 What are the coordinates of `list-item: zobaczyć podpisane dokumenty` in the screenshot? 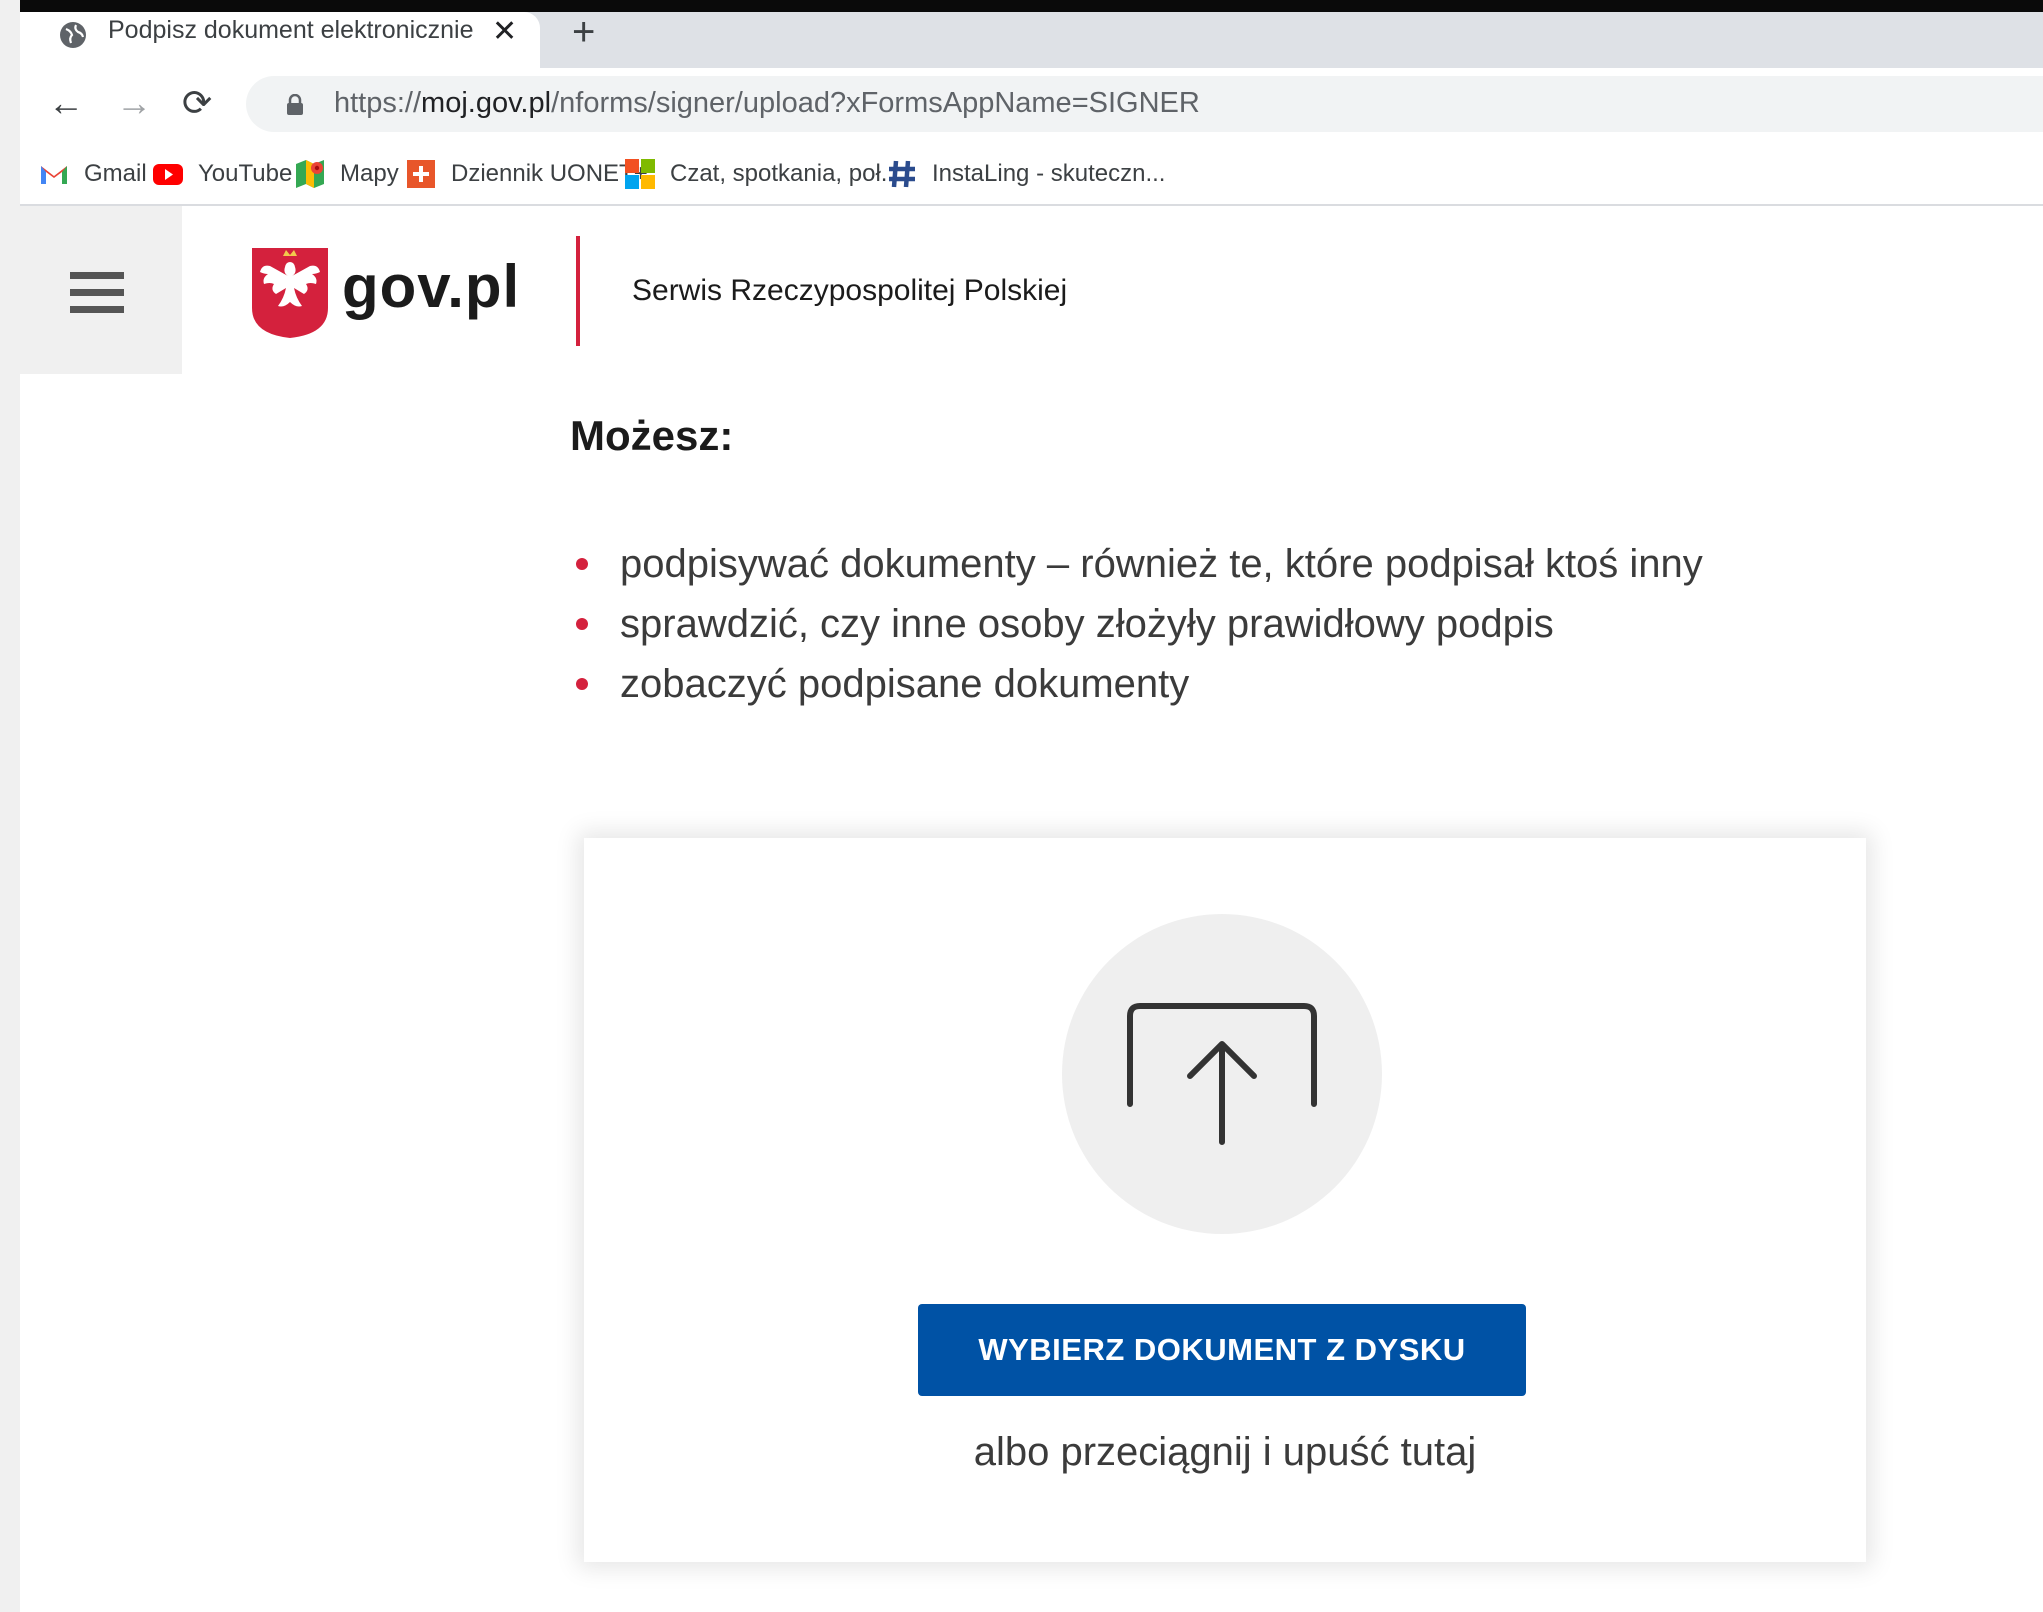 It's located at (1136, 684).